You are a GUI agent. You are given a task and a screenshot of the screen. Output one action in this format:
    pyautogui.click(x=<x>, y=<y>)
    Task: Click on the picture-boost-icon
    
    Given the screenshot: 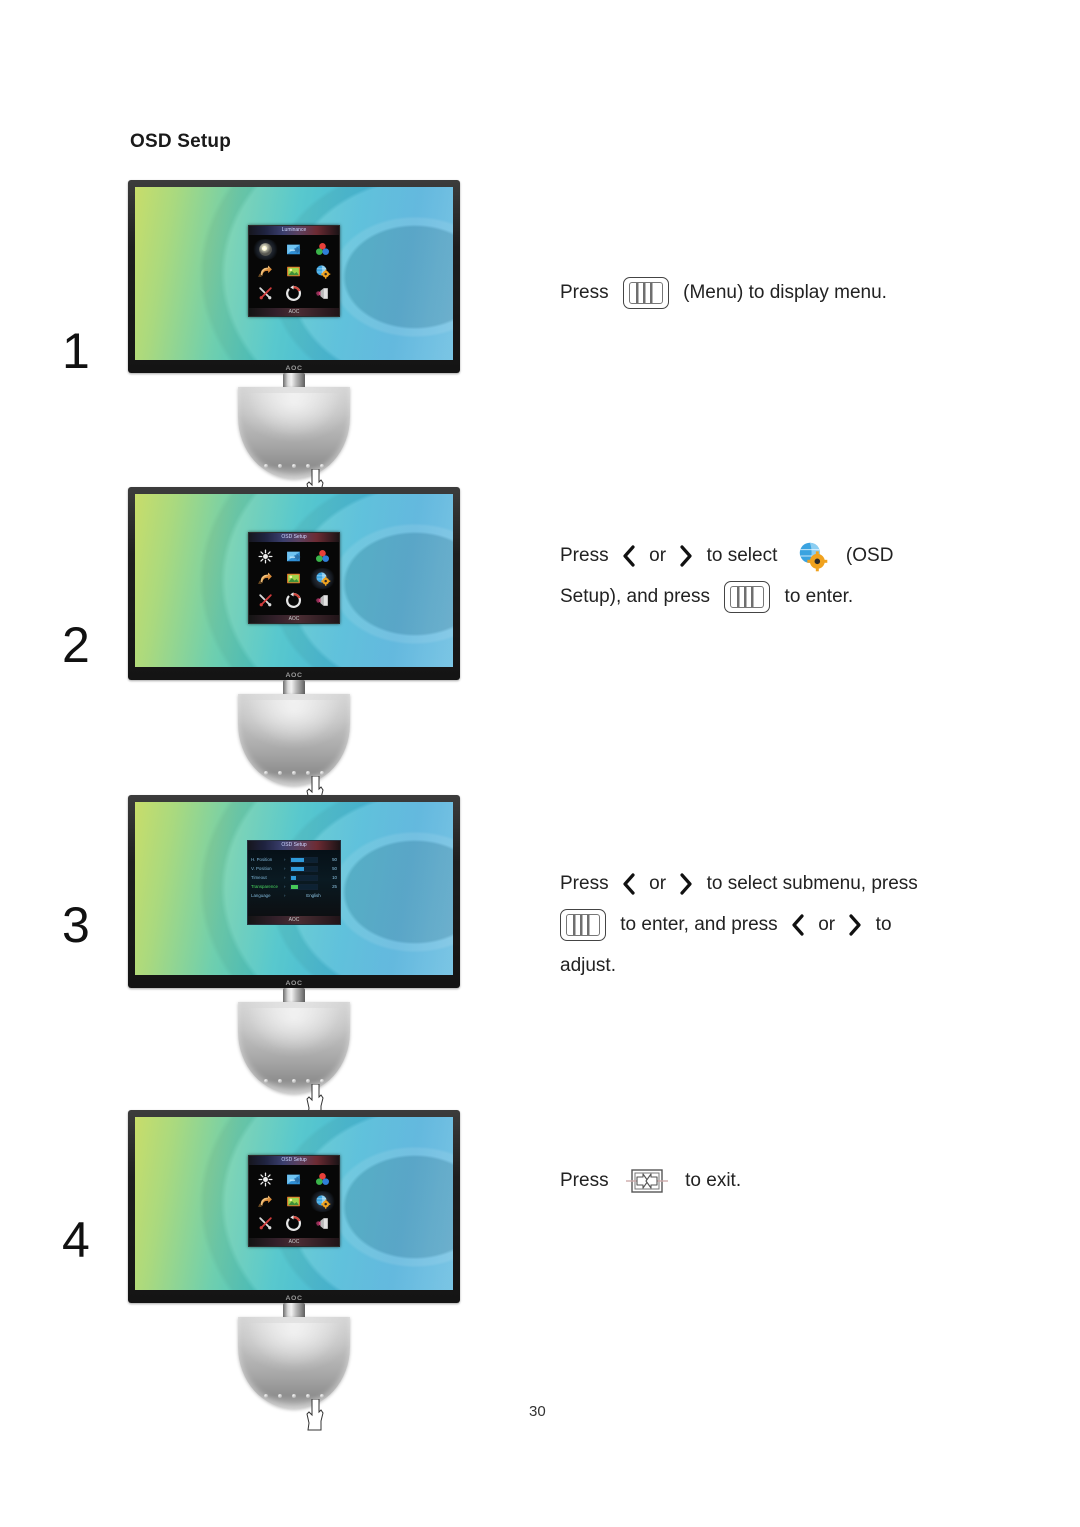 What is the action you would take?
    pyautogui.click(x=265, y=1201)
    